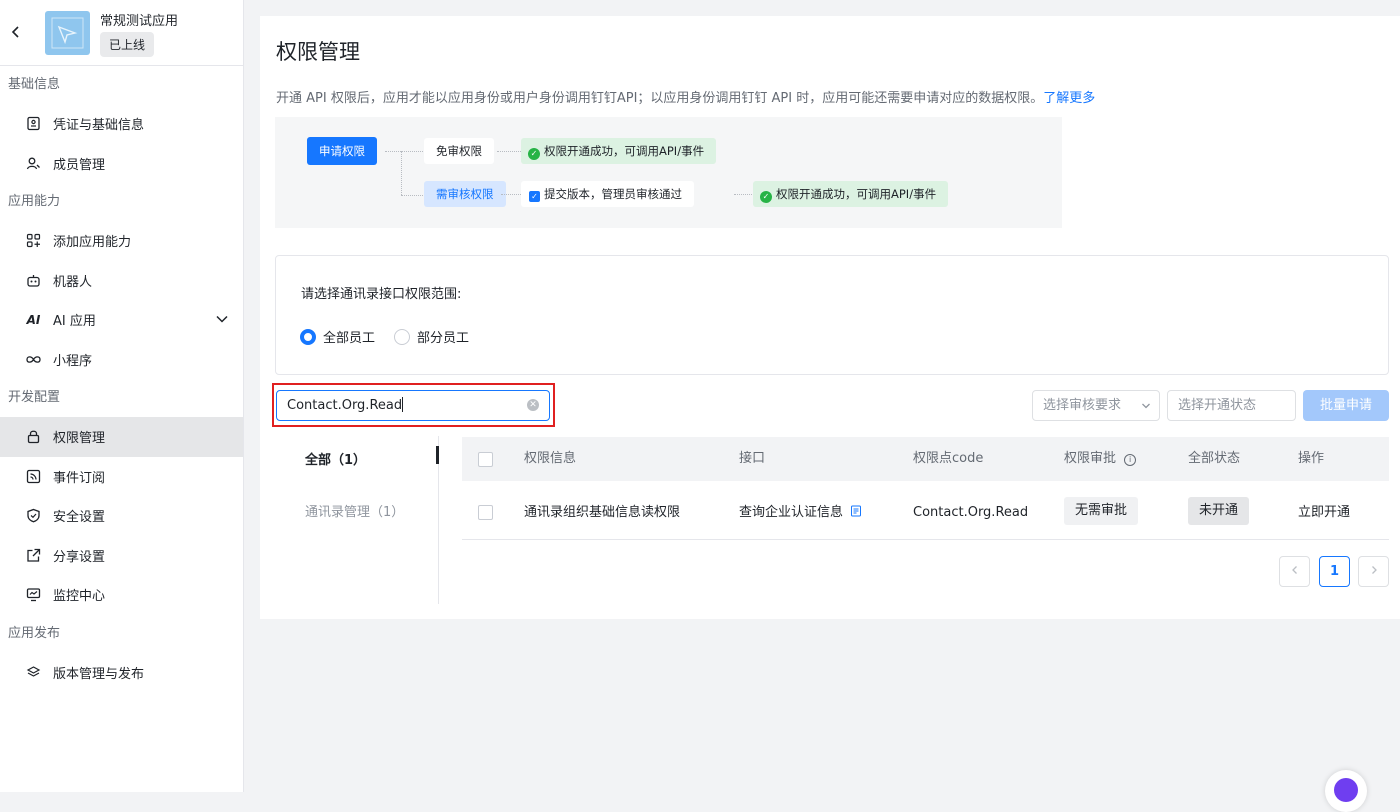 This screenshot has height=812, width=1400. I want to click on col-approval: 权限审批 i, so click(1100, 459).